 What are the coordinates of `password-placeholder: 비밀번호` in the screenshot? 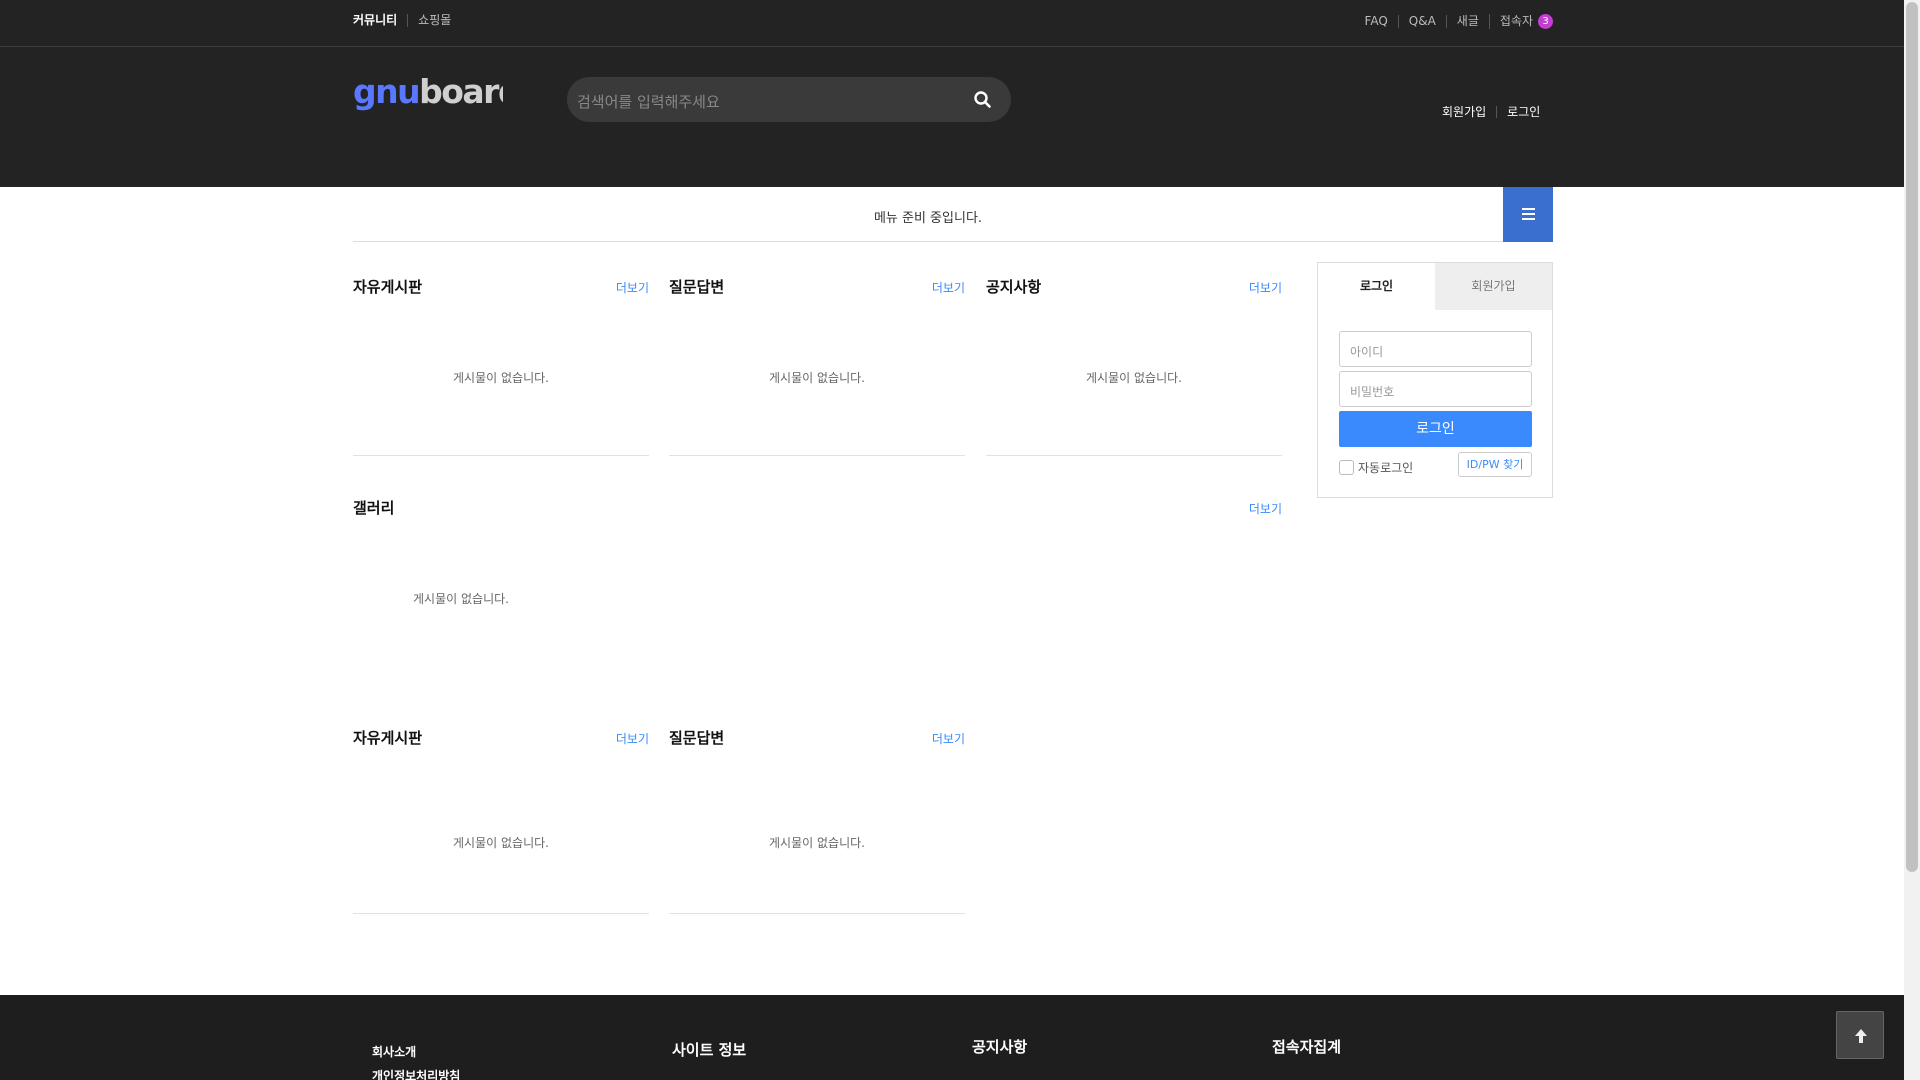 It's located at (1372, 392).